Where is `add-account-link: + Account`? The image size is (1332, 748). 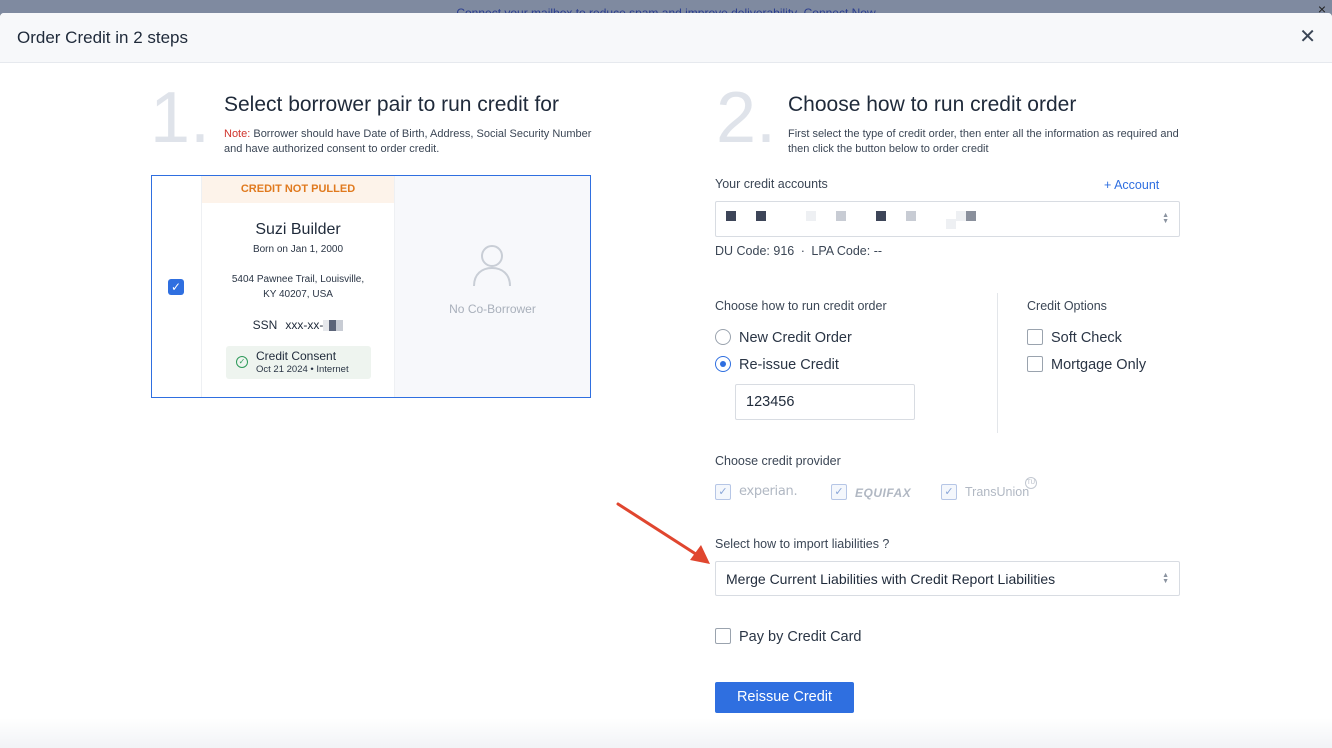 add-account-link: + Account is located at coordinates (1131, 185).